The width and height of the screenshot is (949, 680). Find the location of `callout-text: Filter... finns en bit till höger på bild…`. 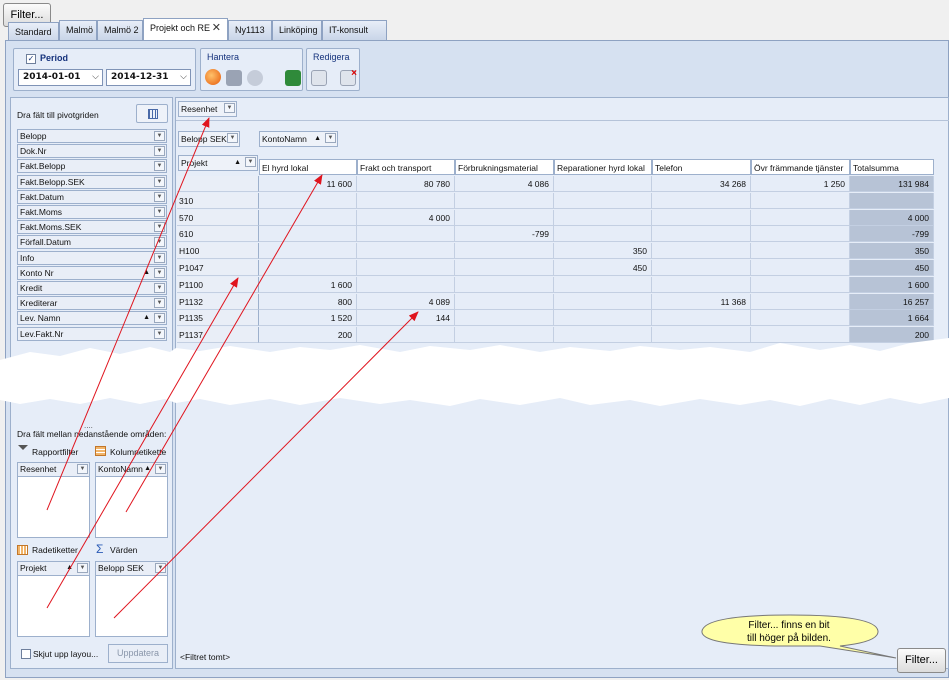

callout-text: Filter... finns en bit till höger på bild… is located at coordinates (789, 632).